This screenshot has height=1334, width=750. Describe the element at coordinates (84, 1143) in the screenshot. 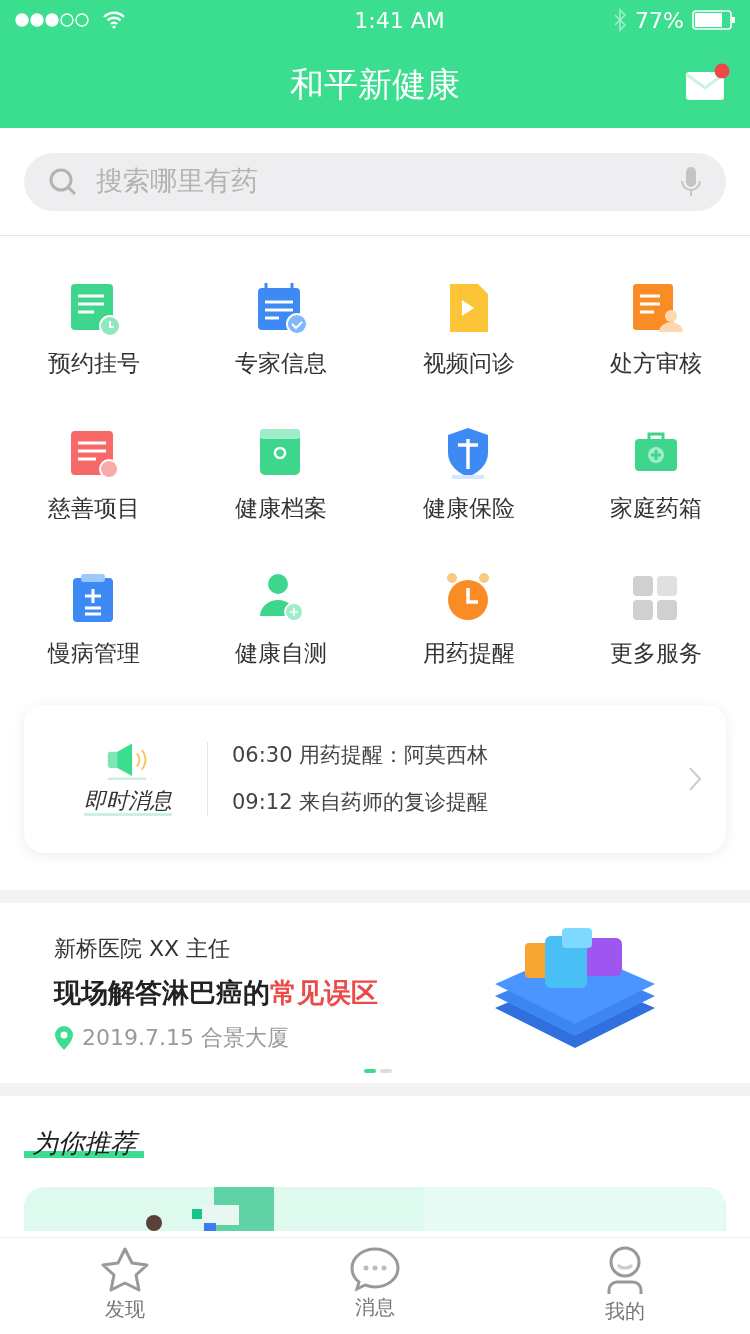

I see `section-title: 为你推荐` at that location.